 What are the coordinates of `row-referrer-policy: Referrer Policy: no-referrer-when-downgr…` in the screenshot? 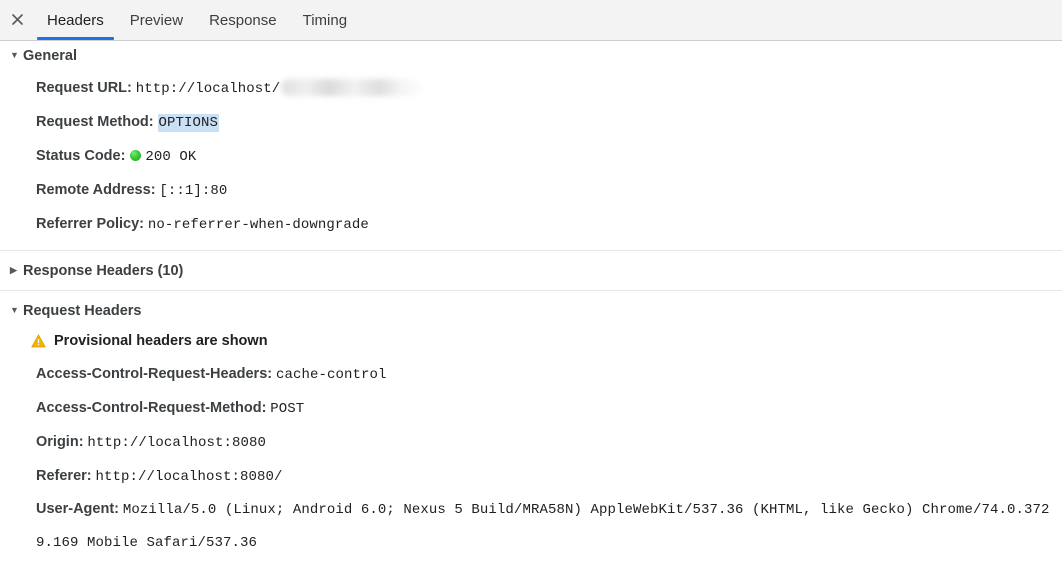 It's located at (531, 224).